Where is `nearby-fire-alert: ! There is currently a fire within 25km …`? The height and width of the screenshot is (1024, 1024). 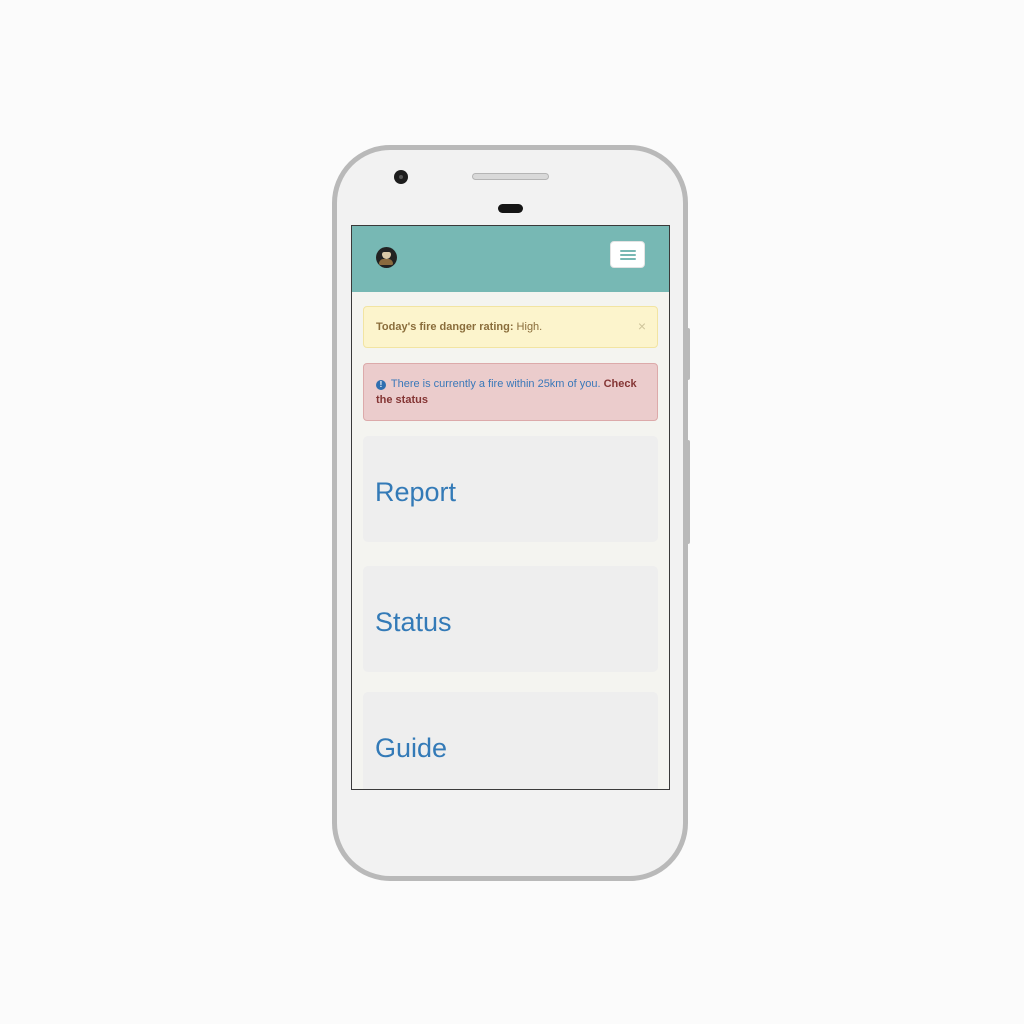
nearby-fire-alert: ! There is currently a fire within 25km … is located at coordinates (510, 392).